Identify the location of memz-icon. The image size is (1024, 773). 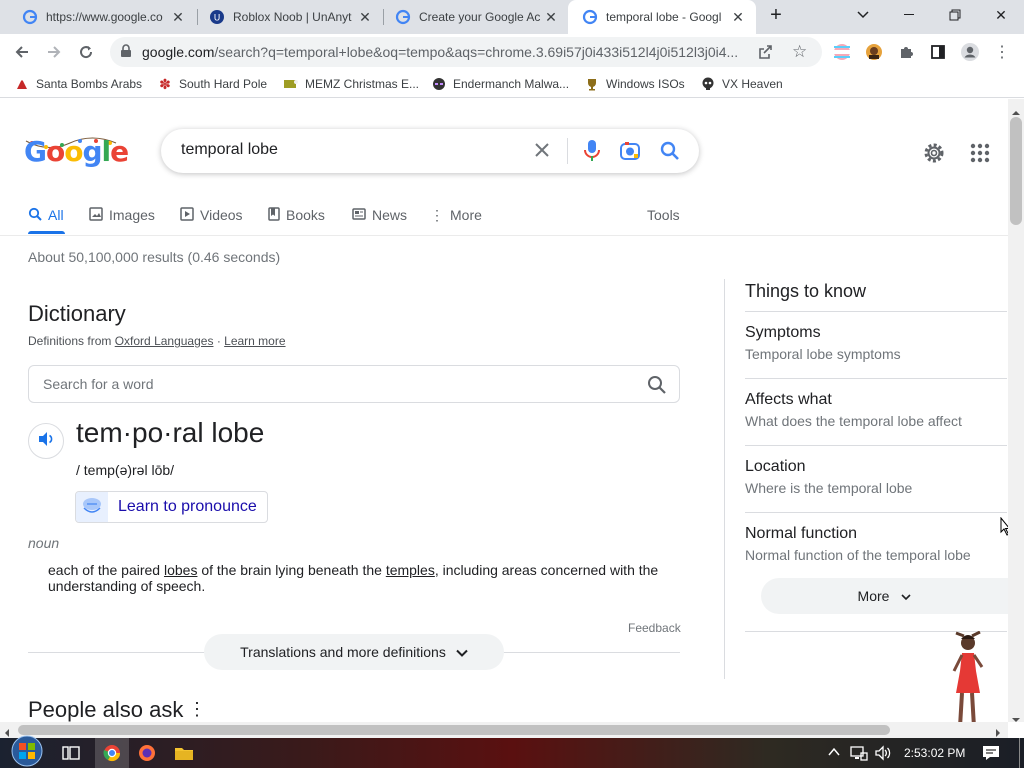
(291, 84).